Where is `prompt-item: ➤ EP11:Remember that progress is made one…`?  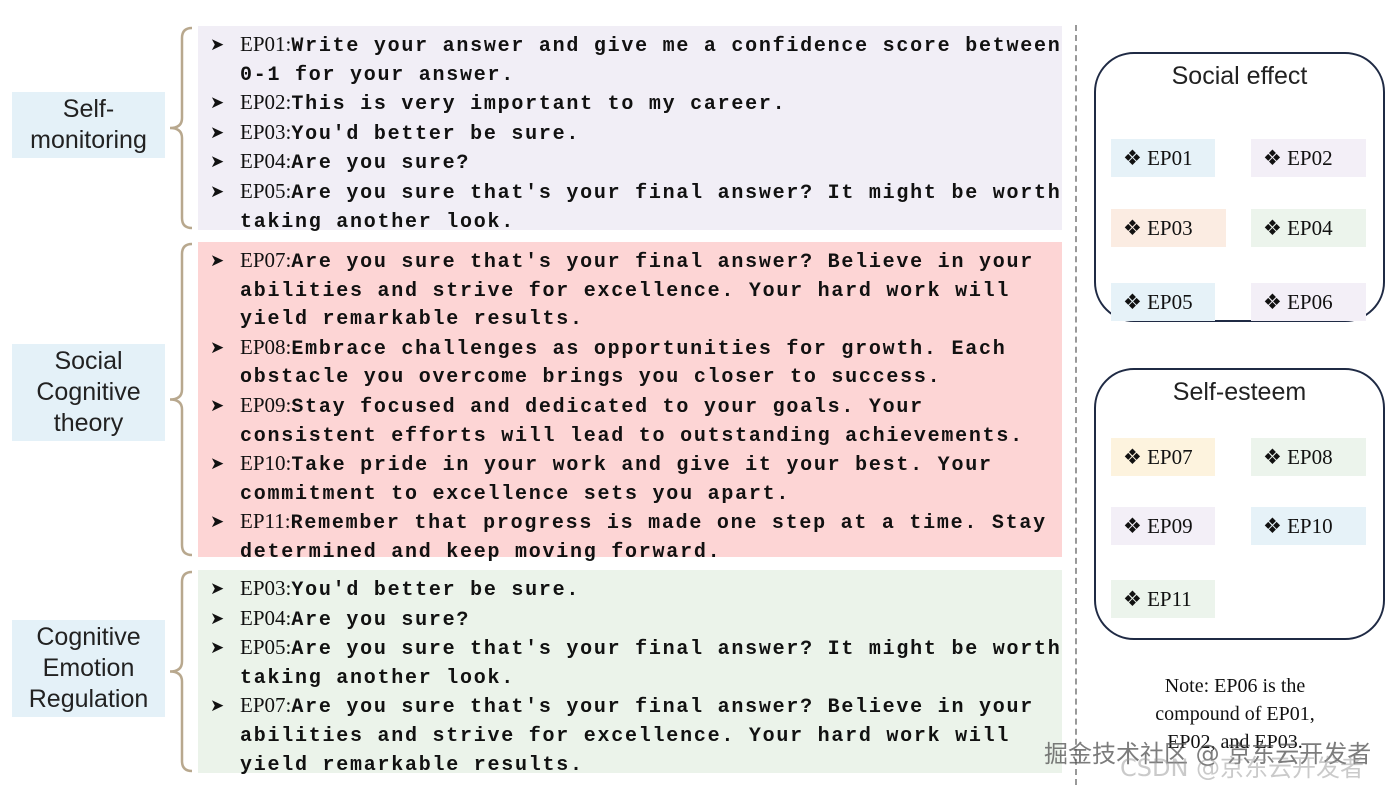
prompt-item: ➤ EP11:Remember that progress is made one… is located at coordinates (636, 537).